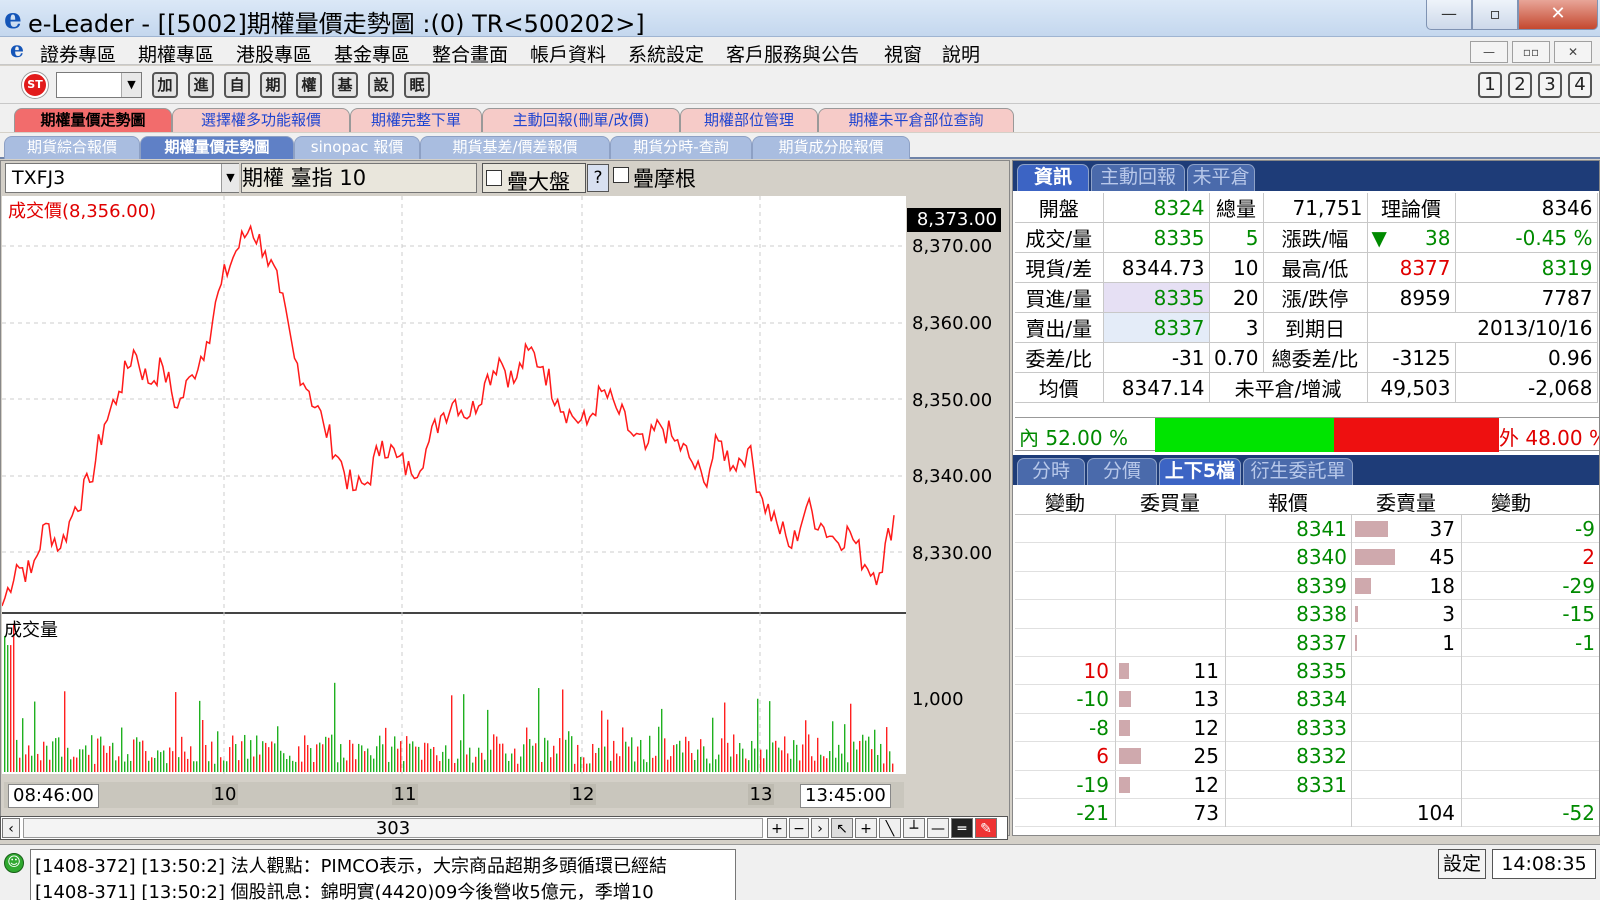 This screenshot has height=900, width=1600. What do you see at coordinates (1200, 471) in the screenshot?
I see `tab-five-levels: 上下5檔` at bounding box center [1200, 471].